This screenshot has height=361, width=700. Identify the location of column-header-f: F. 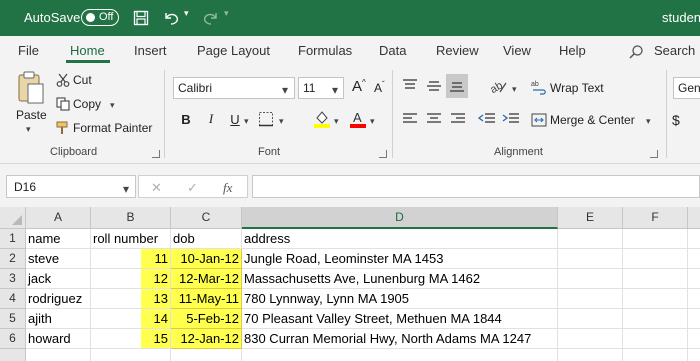
(655, 218).